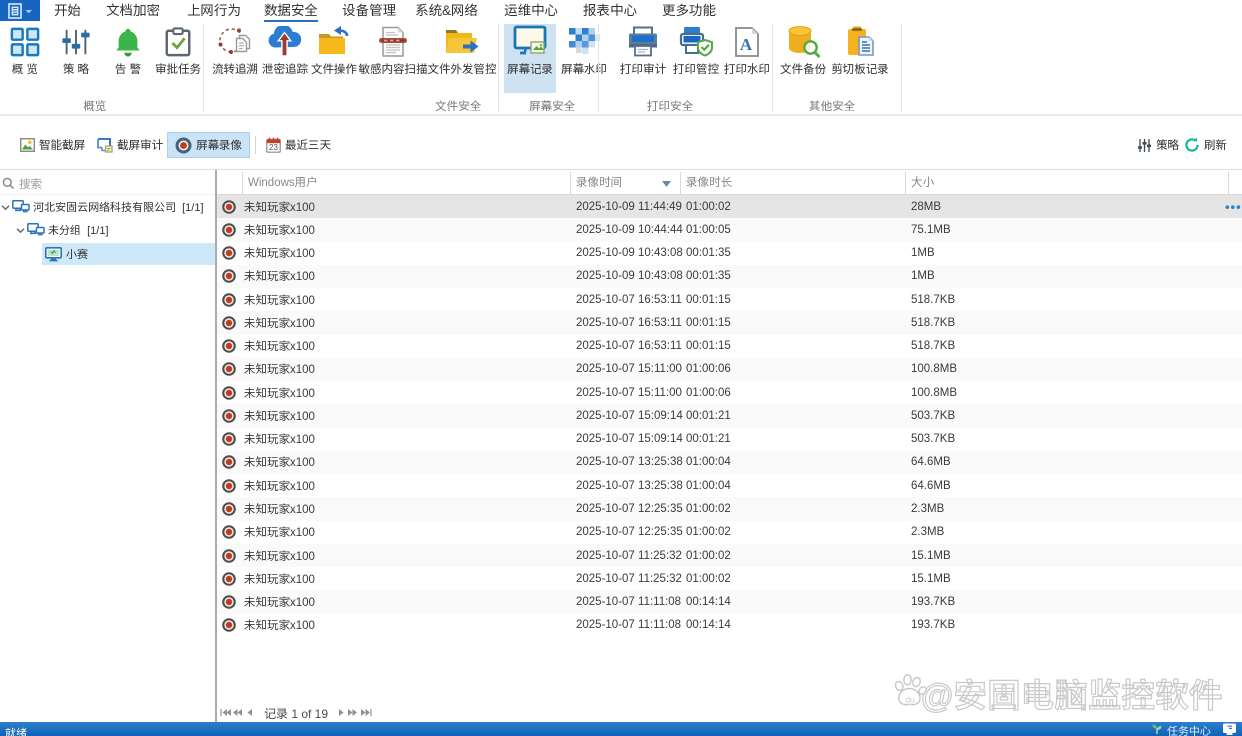  What do you see at coordinates (910, 700) in the screenshot?
I see `svg-text: du` at bounding box center [910, 700].